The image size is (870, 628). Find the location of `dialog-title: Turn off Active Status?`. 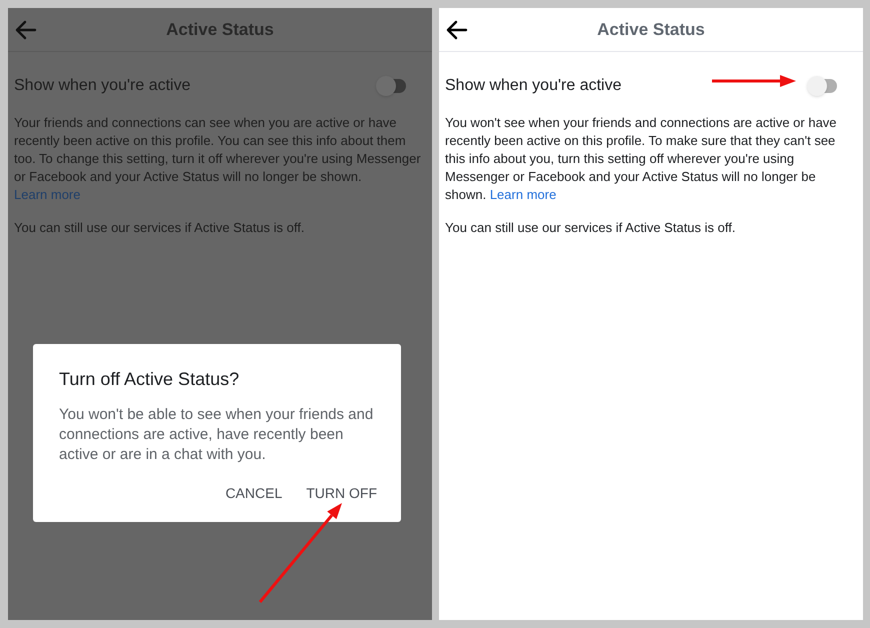

dialog-title: Turn off Active Status? is located at coordinates (149, 379).